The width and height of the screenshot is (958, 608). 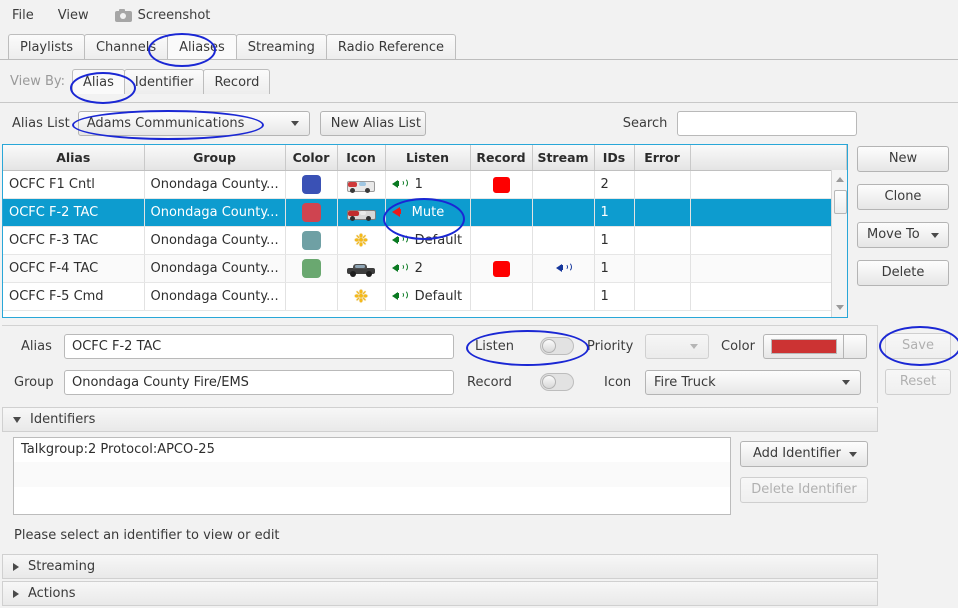 What do you see at coordinates (903, 235) in the screenshot?
I see `move-to-button: Move To` at bounding box center [903, 235].